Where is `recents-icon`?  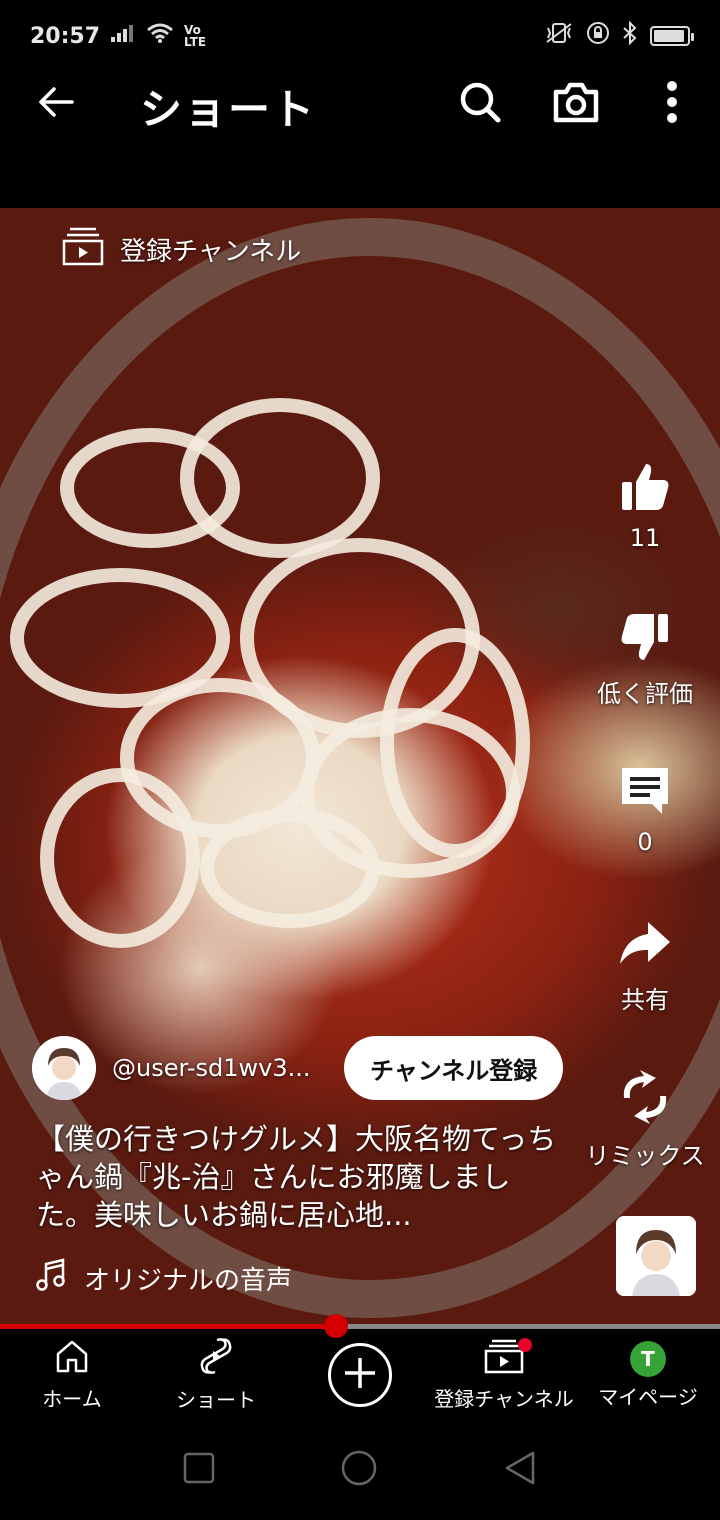 recents-icon is located at coordinates (199, 1470).